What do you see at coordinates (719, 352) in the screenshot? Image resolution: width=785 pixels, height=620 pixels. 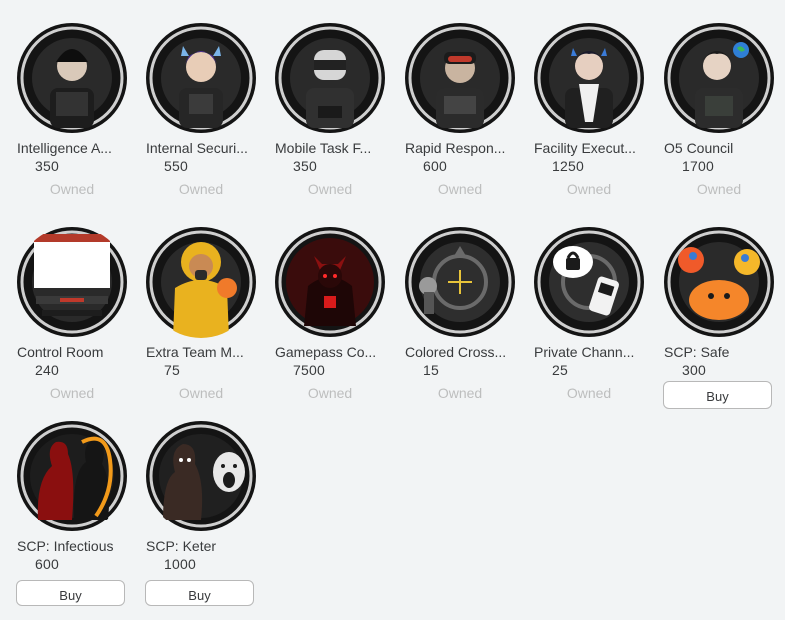 I see `gamepass-name: SCP: Safe` at bounding box center [719, 352].